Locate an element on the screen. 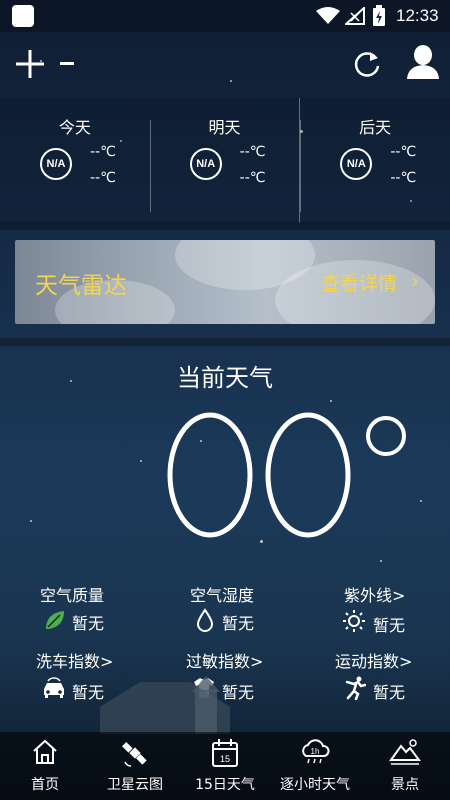 The height and width of the screenshot is (800, 450). bottom-navigation: 首页 卫星云图 15 15日天气 1h 逐小时天气 景点 is located at coordinates (225, 766).